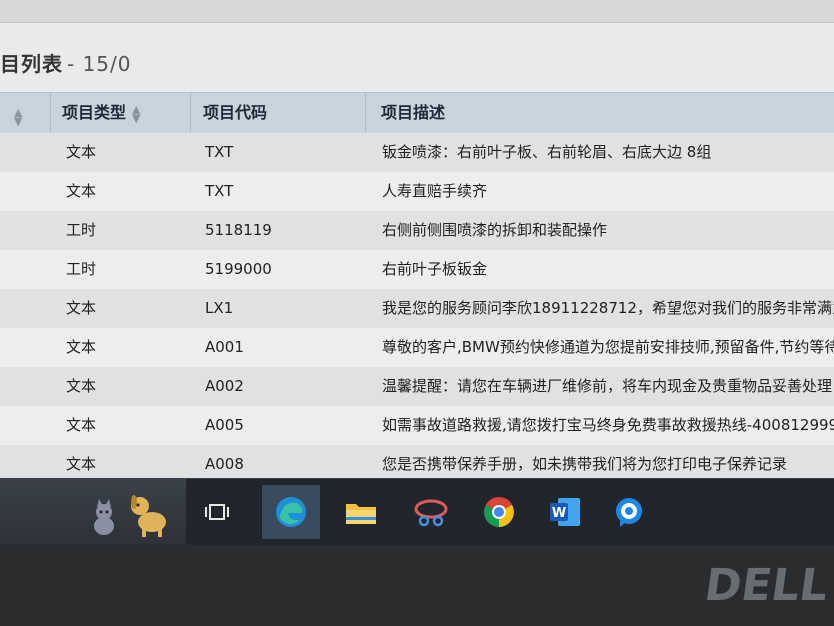 The height and width of the screenshot is (626, 834). Describe the element at coordinates (66, 62) in the screenshot. I see `page-title: 目列表 - 15/0` at that location.